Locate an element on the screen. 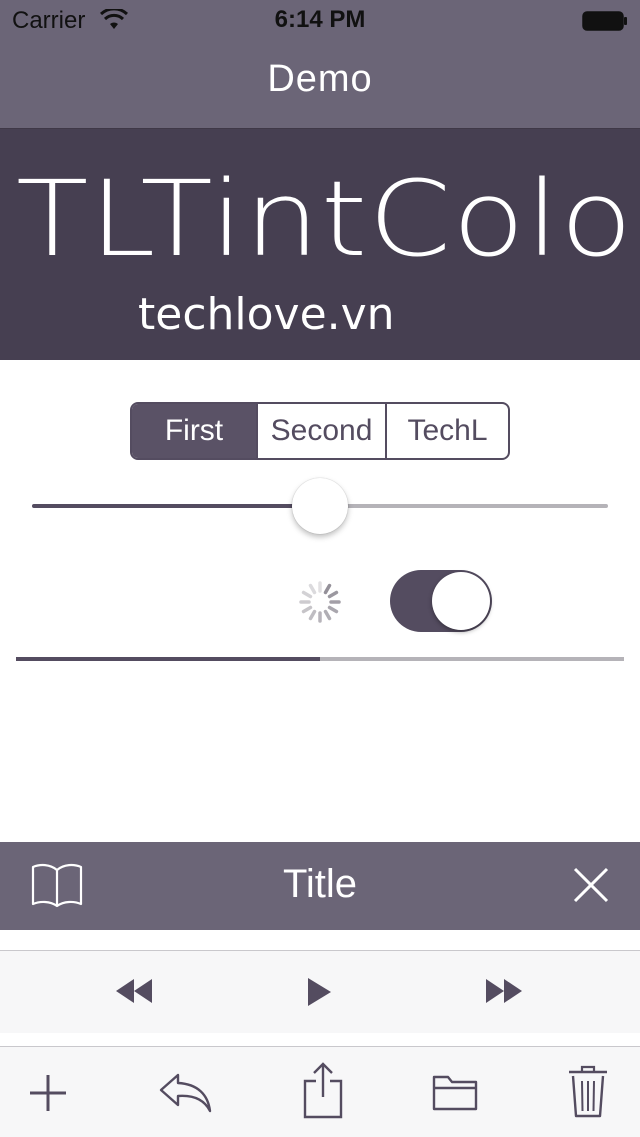 The height and width of the screenshot is (1137, 640). close-icon is located at coordinates (591, 887).